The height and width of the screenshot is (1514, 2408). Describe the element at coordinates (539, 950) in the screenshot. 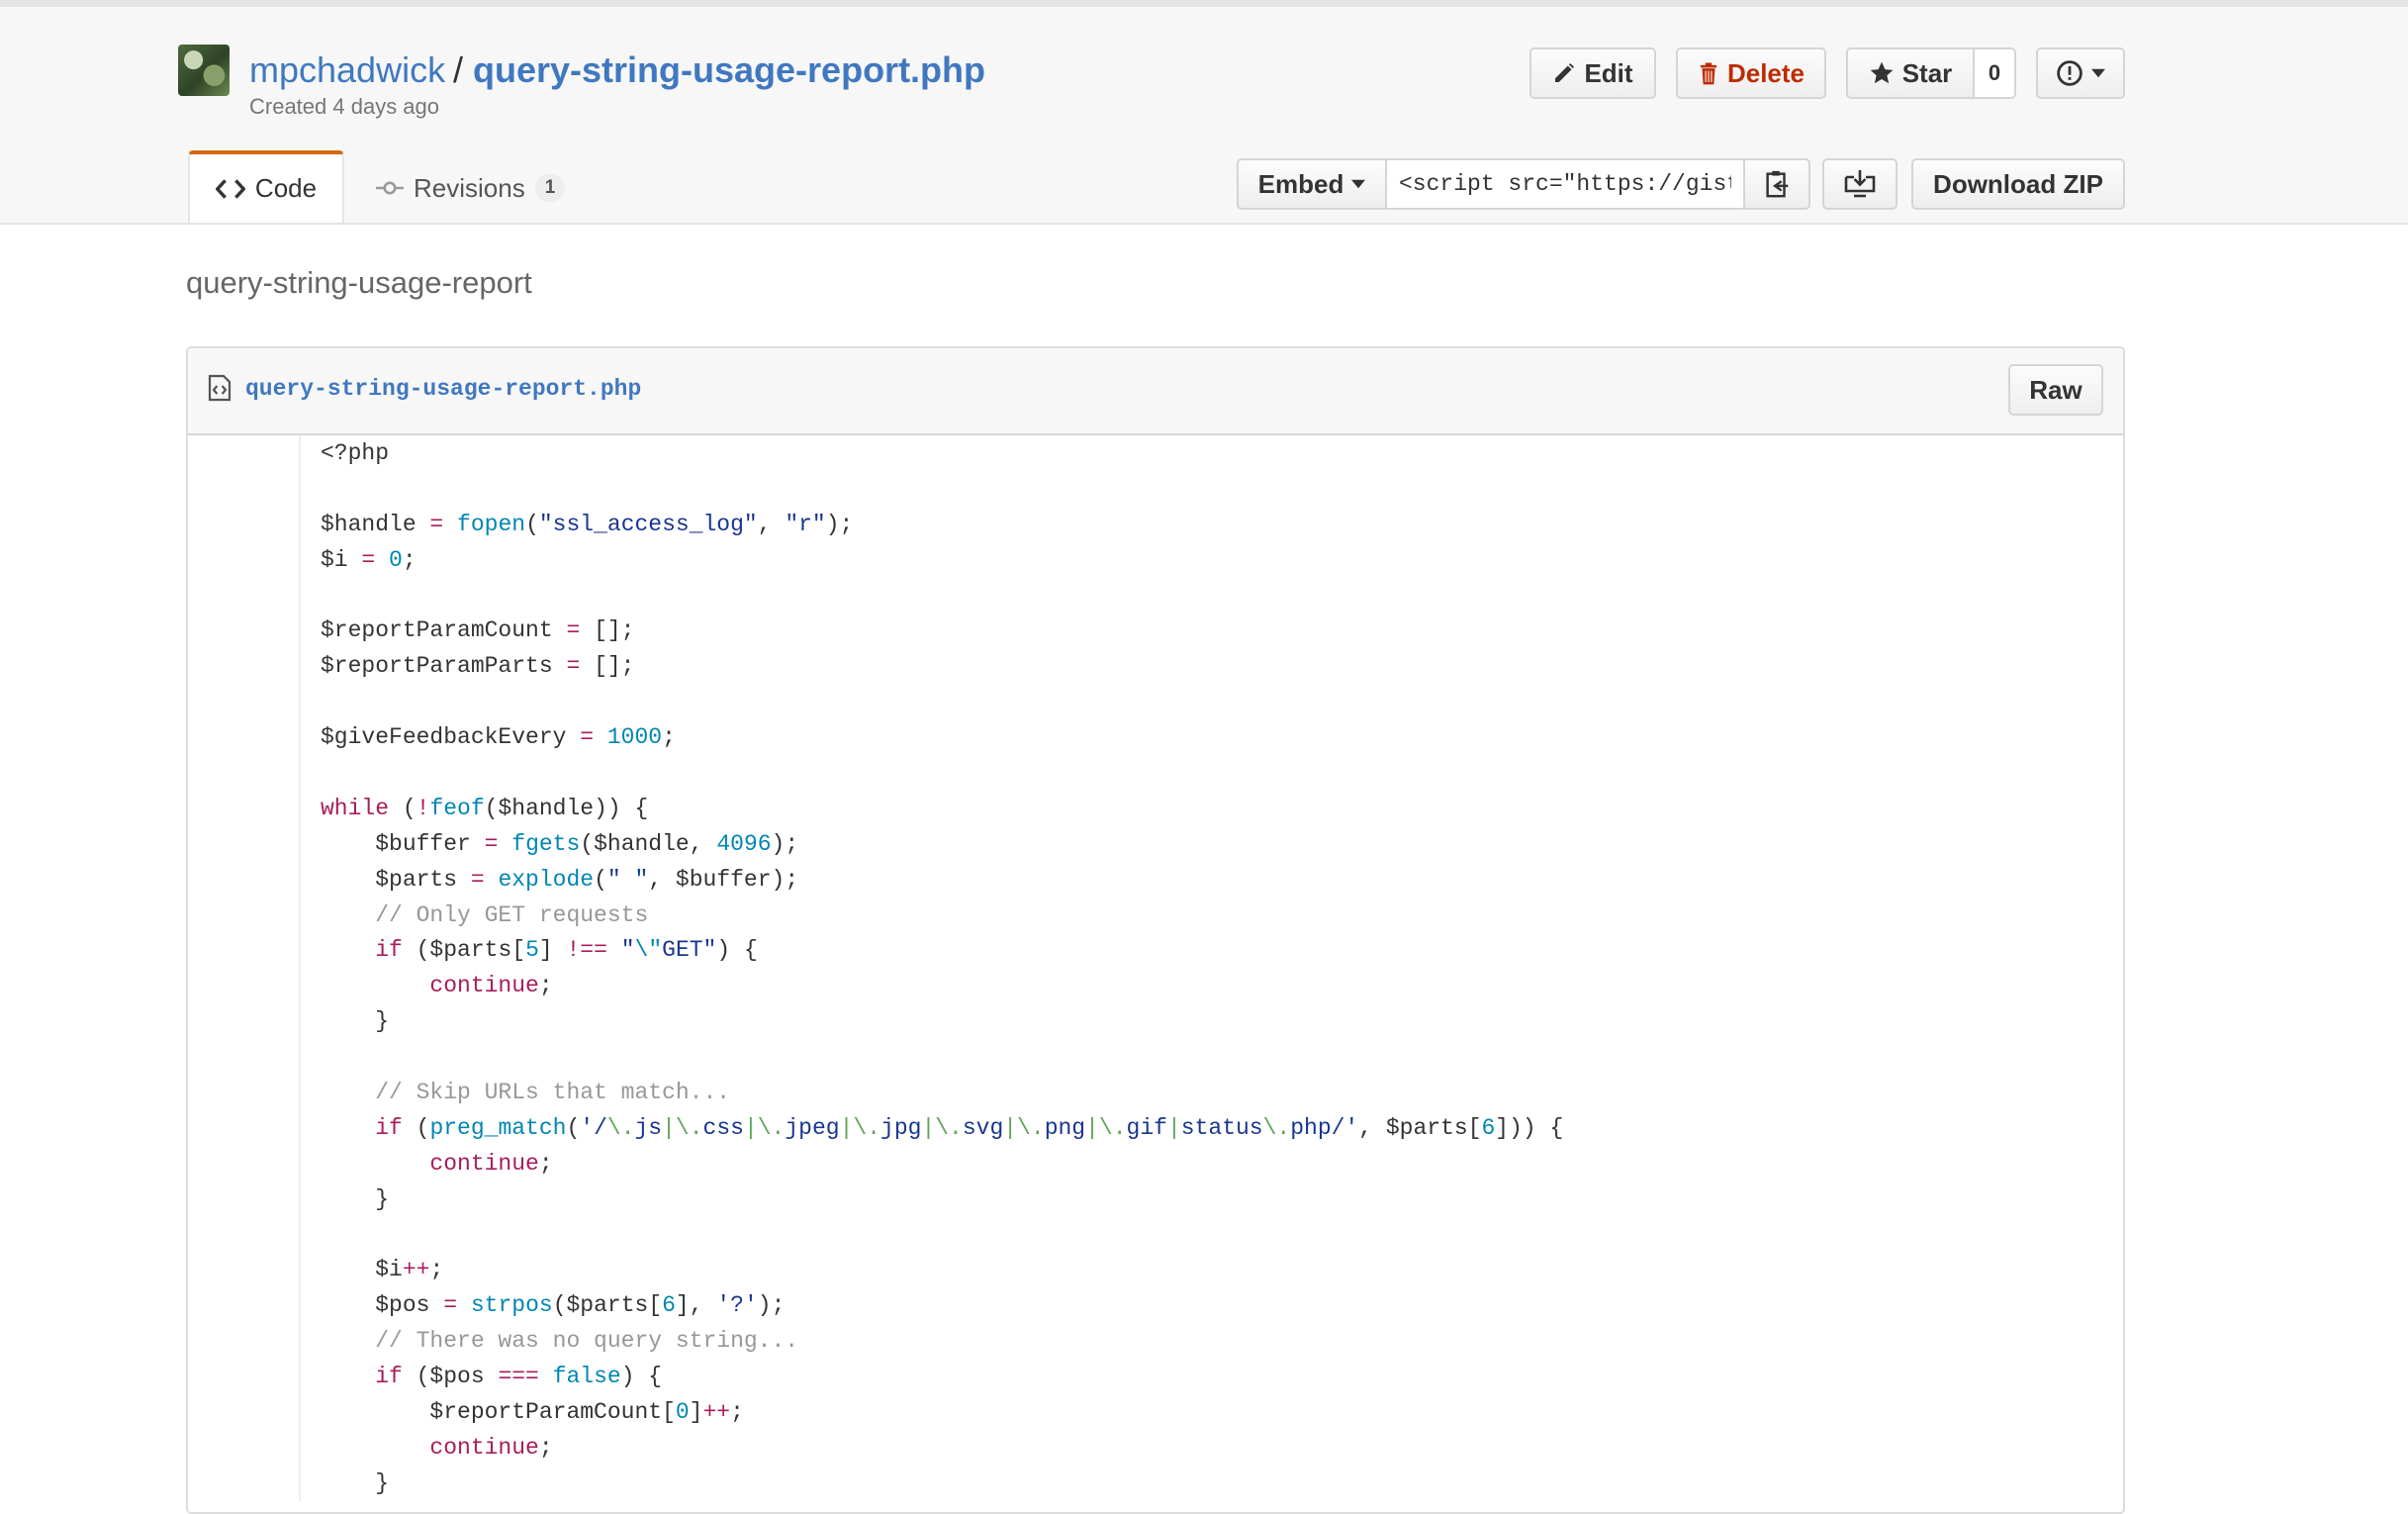

I see `code-text: if ($parts[5] !== "\"GET") {` at that location.